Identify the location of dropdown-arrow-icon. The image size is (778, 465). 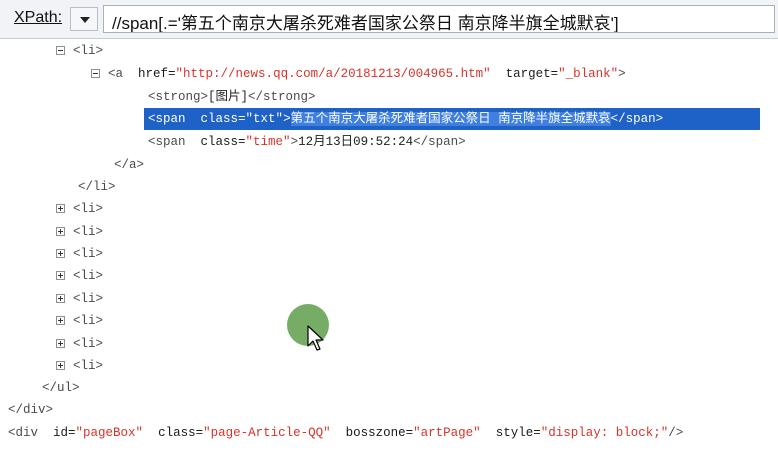
(85, 20).